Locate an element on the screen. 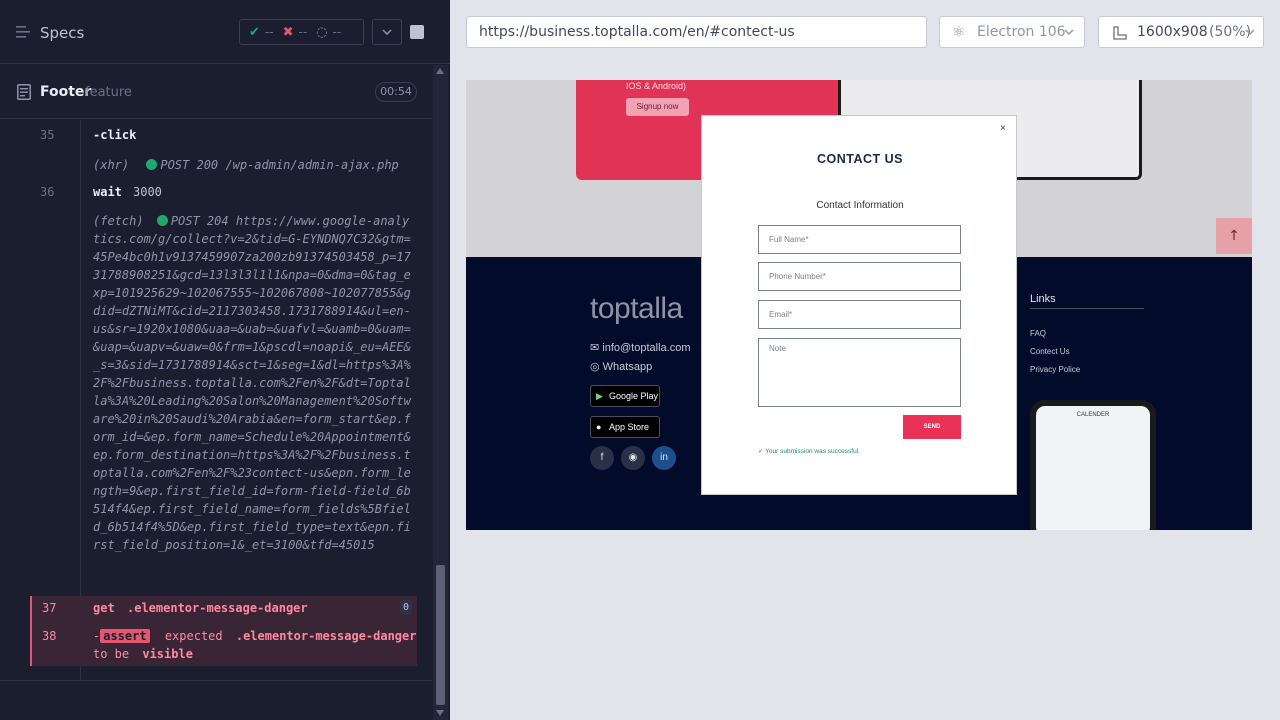 Image resolution: width=1280 pixels, height=720 pixels. xhr-text: POST 200 /wp-admin/admin-ajax.php is located at coordinates (279, 165).